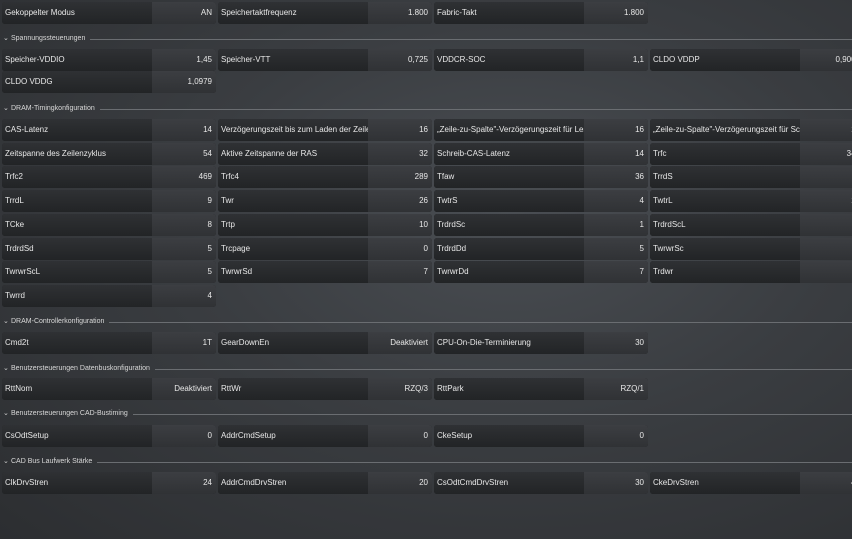 The image size is (852, 539). What do you see at coordinates (293, 343) in the screenshot?
I see `setting-label: GearDownEn` at bounding box center [293, 343].